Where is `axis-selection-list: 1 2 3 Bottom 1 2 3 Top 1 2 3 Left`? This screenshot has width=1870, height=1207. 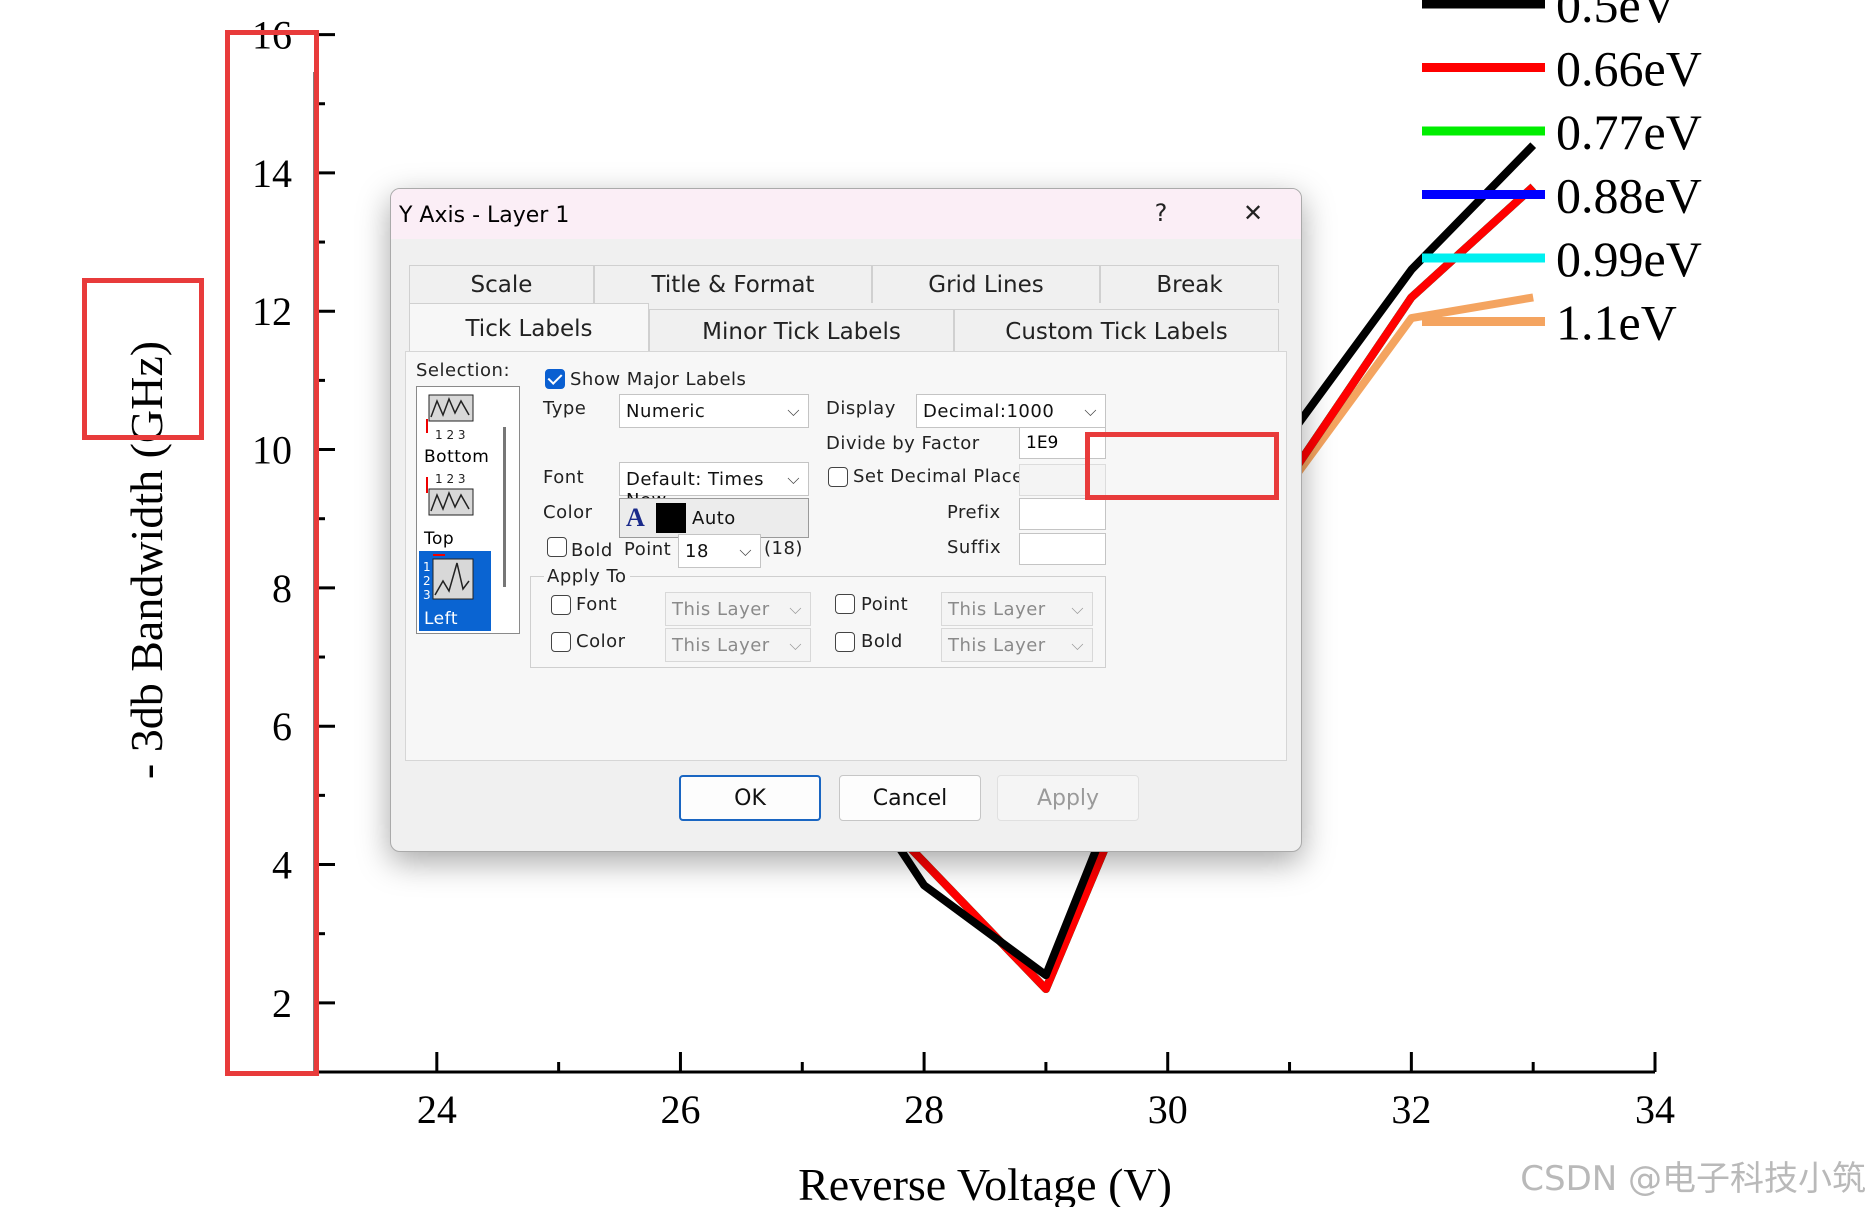
axis-selection-list: 1 2 3 Bottom 1 2 3 Top 1 2 3 Left is located at coordinates (468, 510).